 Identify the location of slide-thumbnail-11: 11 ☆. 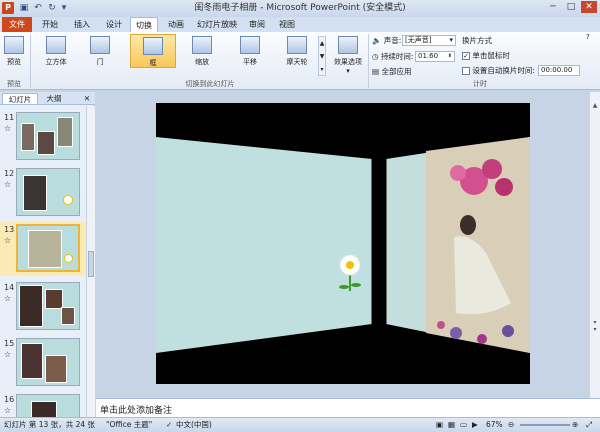
(44, 137).